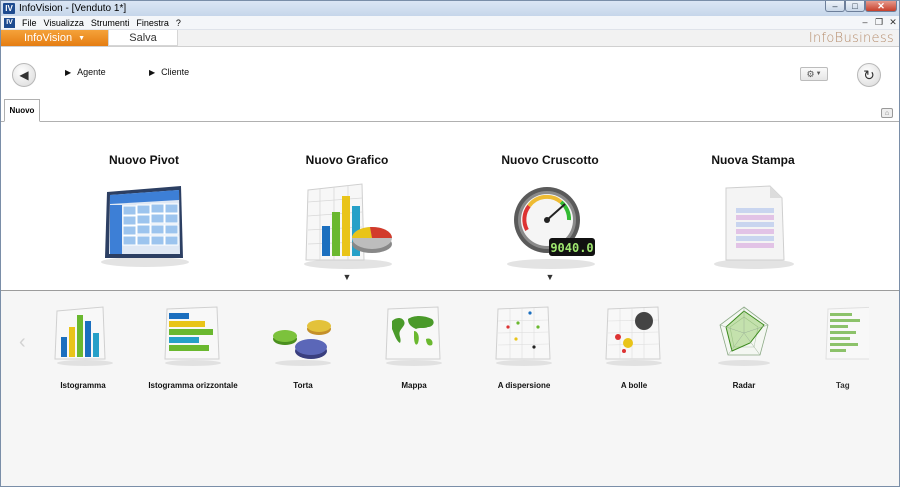 The height and width of the screenshot is (487, 900). Describe the element at coordinates (865, 22) in the screenshot. I see `doc-minimize-icon: –` at that location.